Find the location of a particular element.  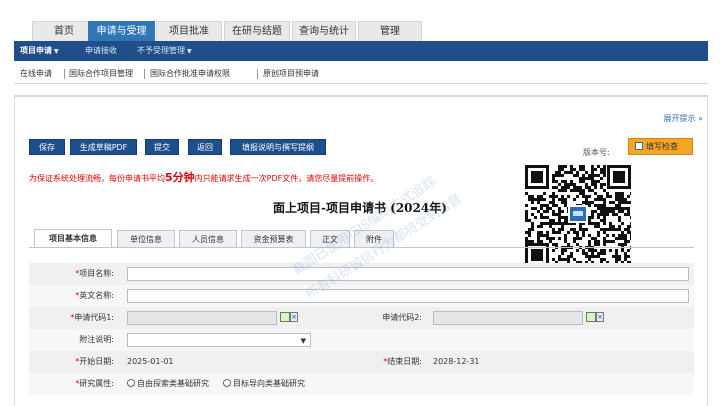

row-project-name: *项目名称: is located at coordinates (361, 274).